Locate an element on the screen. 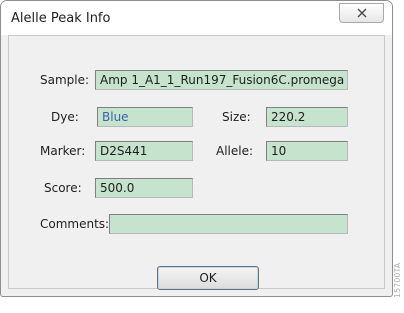 This screenshot has width=404, height=313. marker-label: Marker: is located at coordinates (63, 151).